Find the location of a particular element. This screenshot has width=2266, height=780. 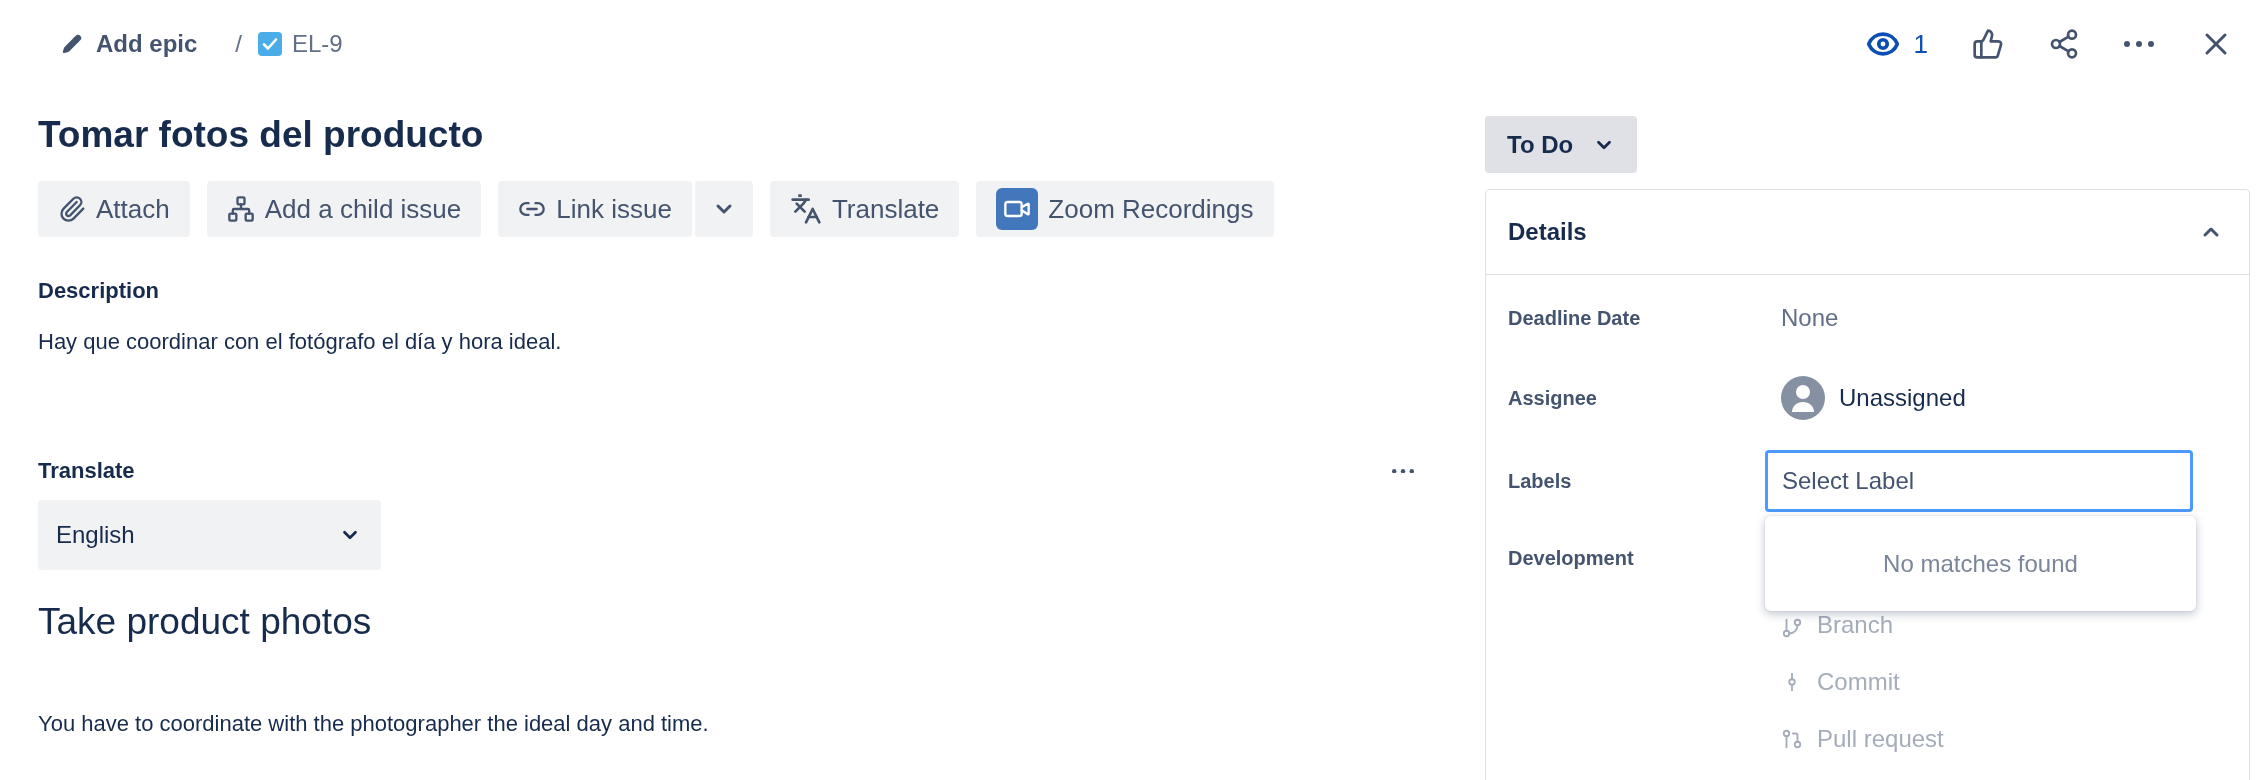

translated-text: You have to coordinate with the photographer the ideal day and time. is located at coordinates (374, 724).